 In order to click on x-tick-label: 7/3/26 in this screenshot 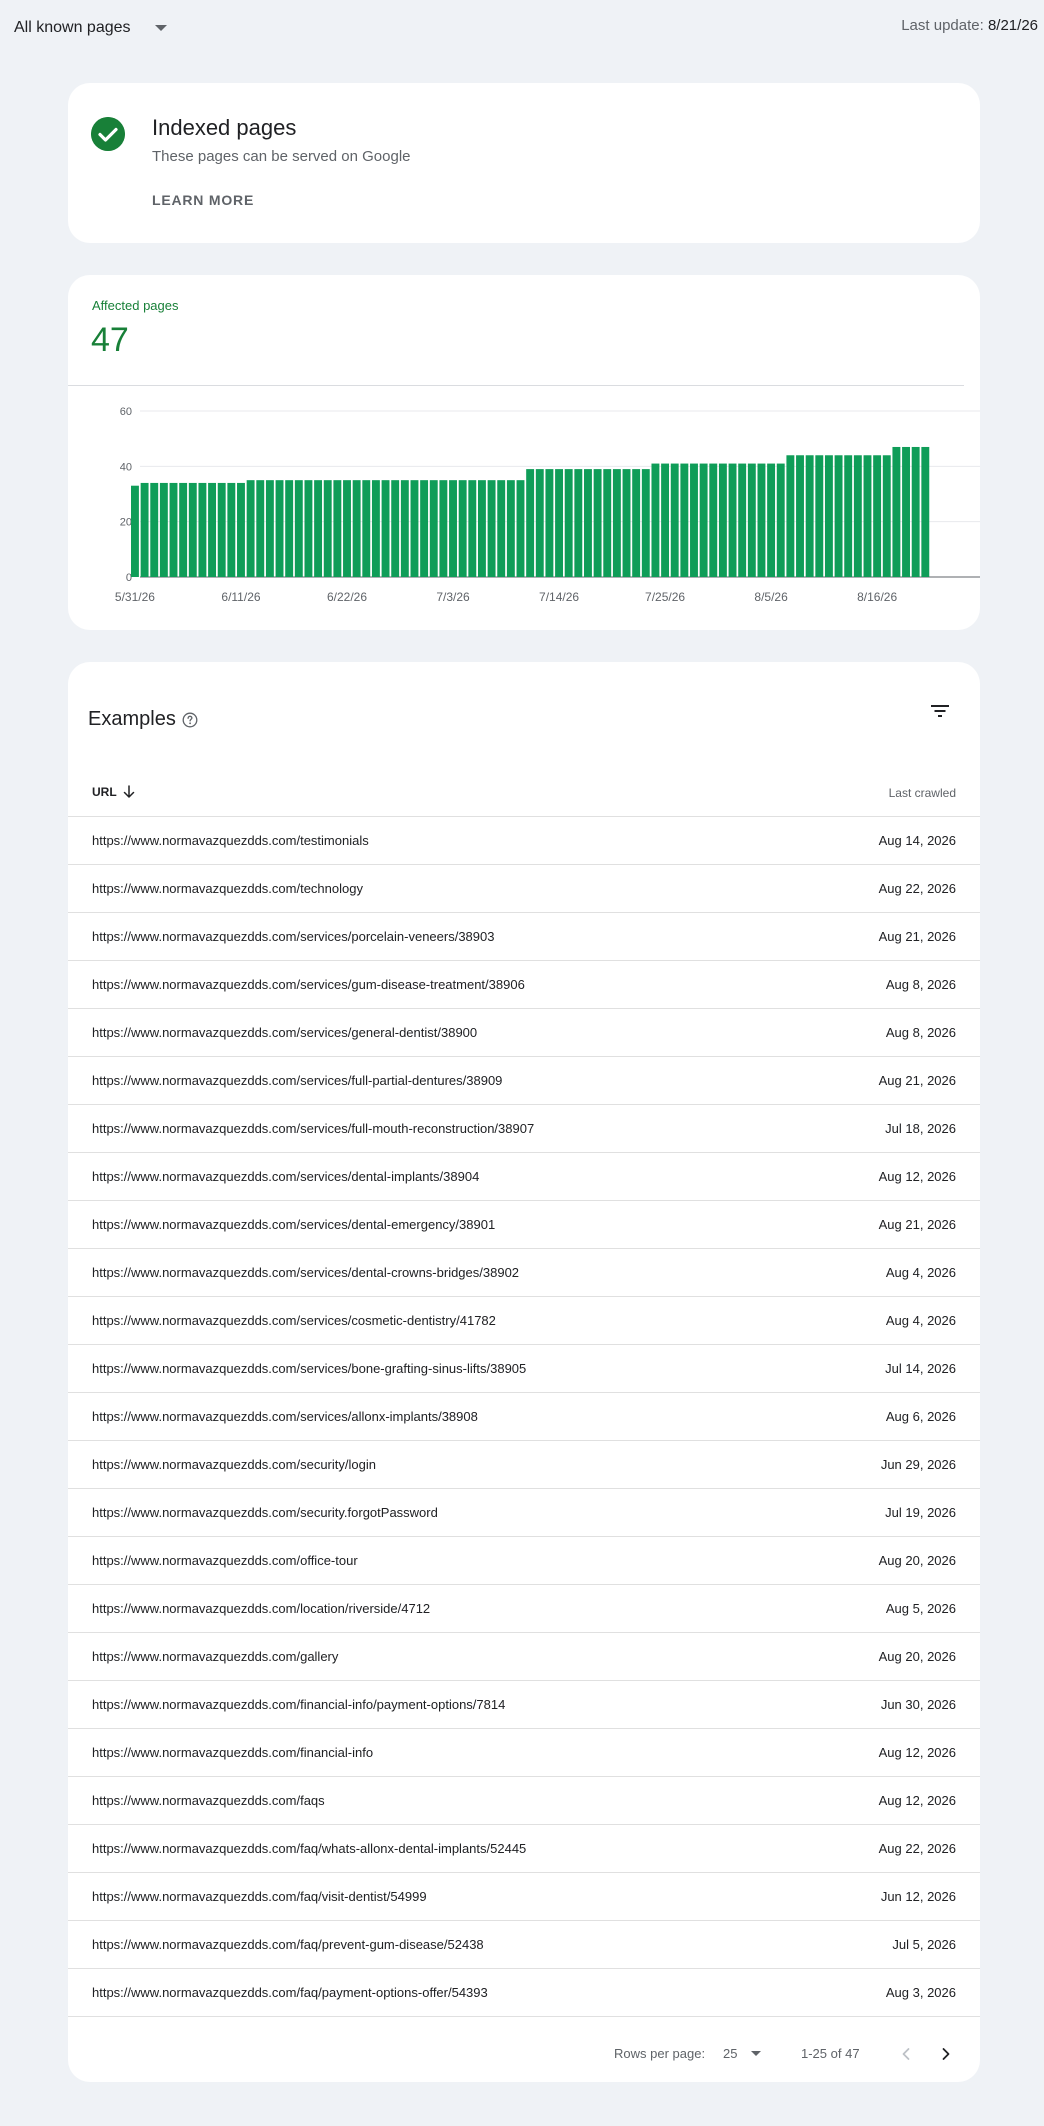, I will do `click(453, 597)`.